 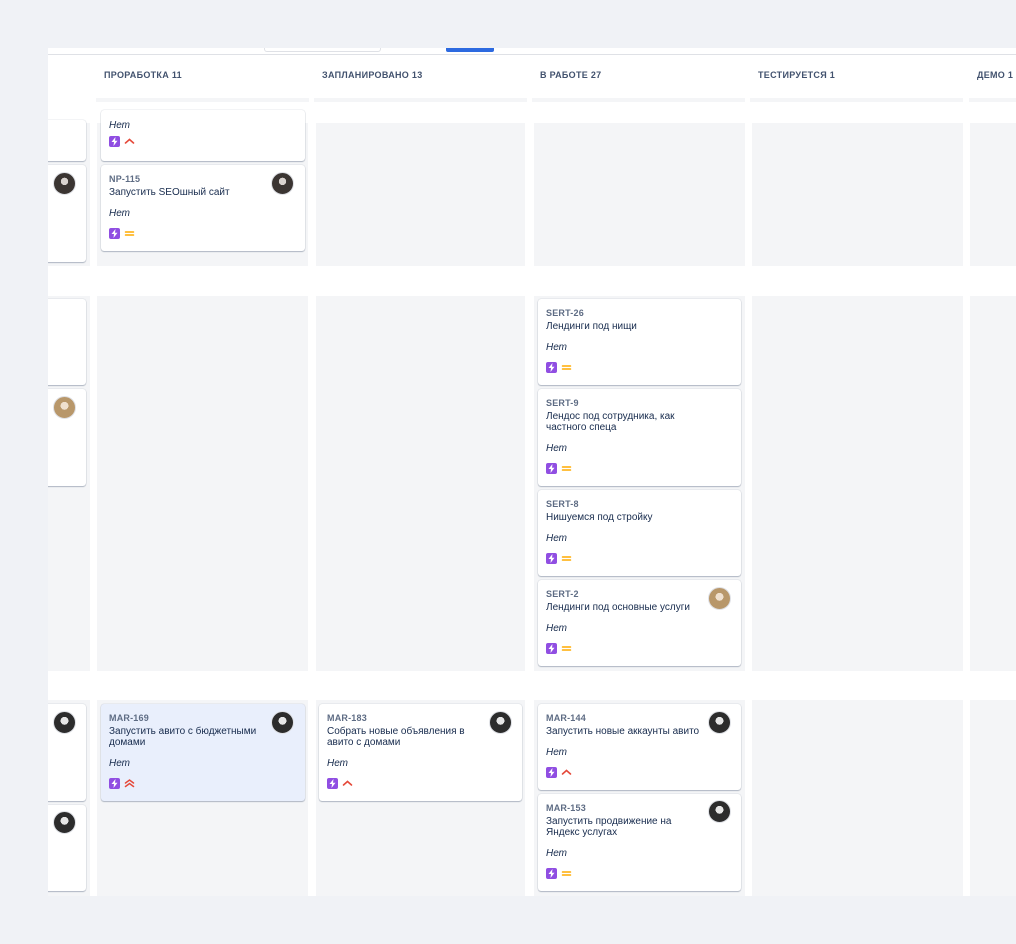 What do you see at coordinates (562, 594) in the screenshot?
I see `issue-key: SERT-2` at bounding box center [562, 594].